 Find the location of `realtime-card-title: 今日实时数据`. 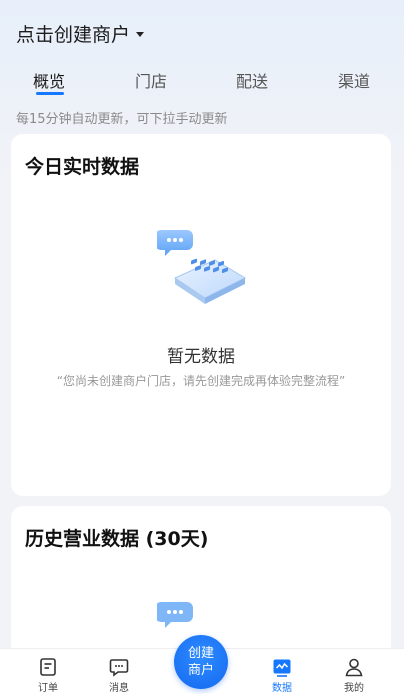

realtime-card-title: 今日实时数据 is located at coordinates (82, 167).